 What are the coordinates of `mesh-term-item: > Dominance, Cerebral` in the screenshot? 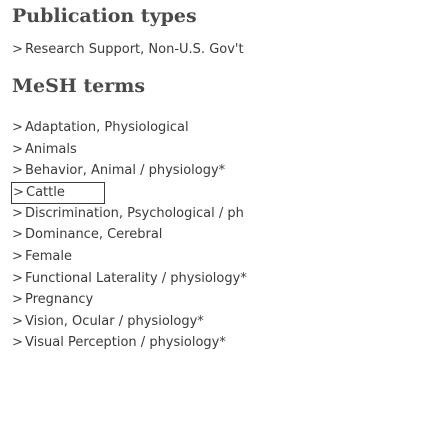 It's located at (230, 235).